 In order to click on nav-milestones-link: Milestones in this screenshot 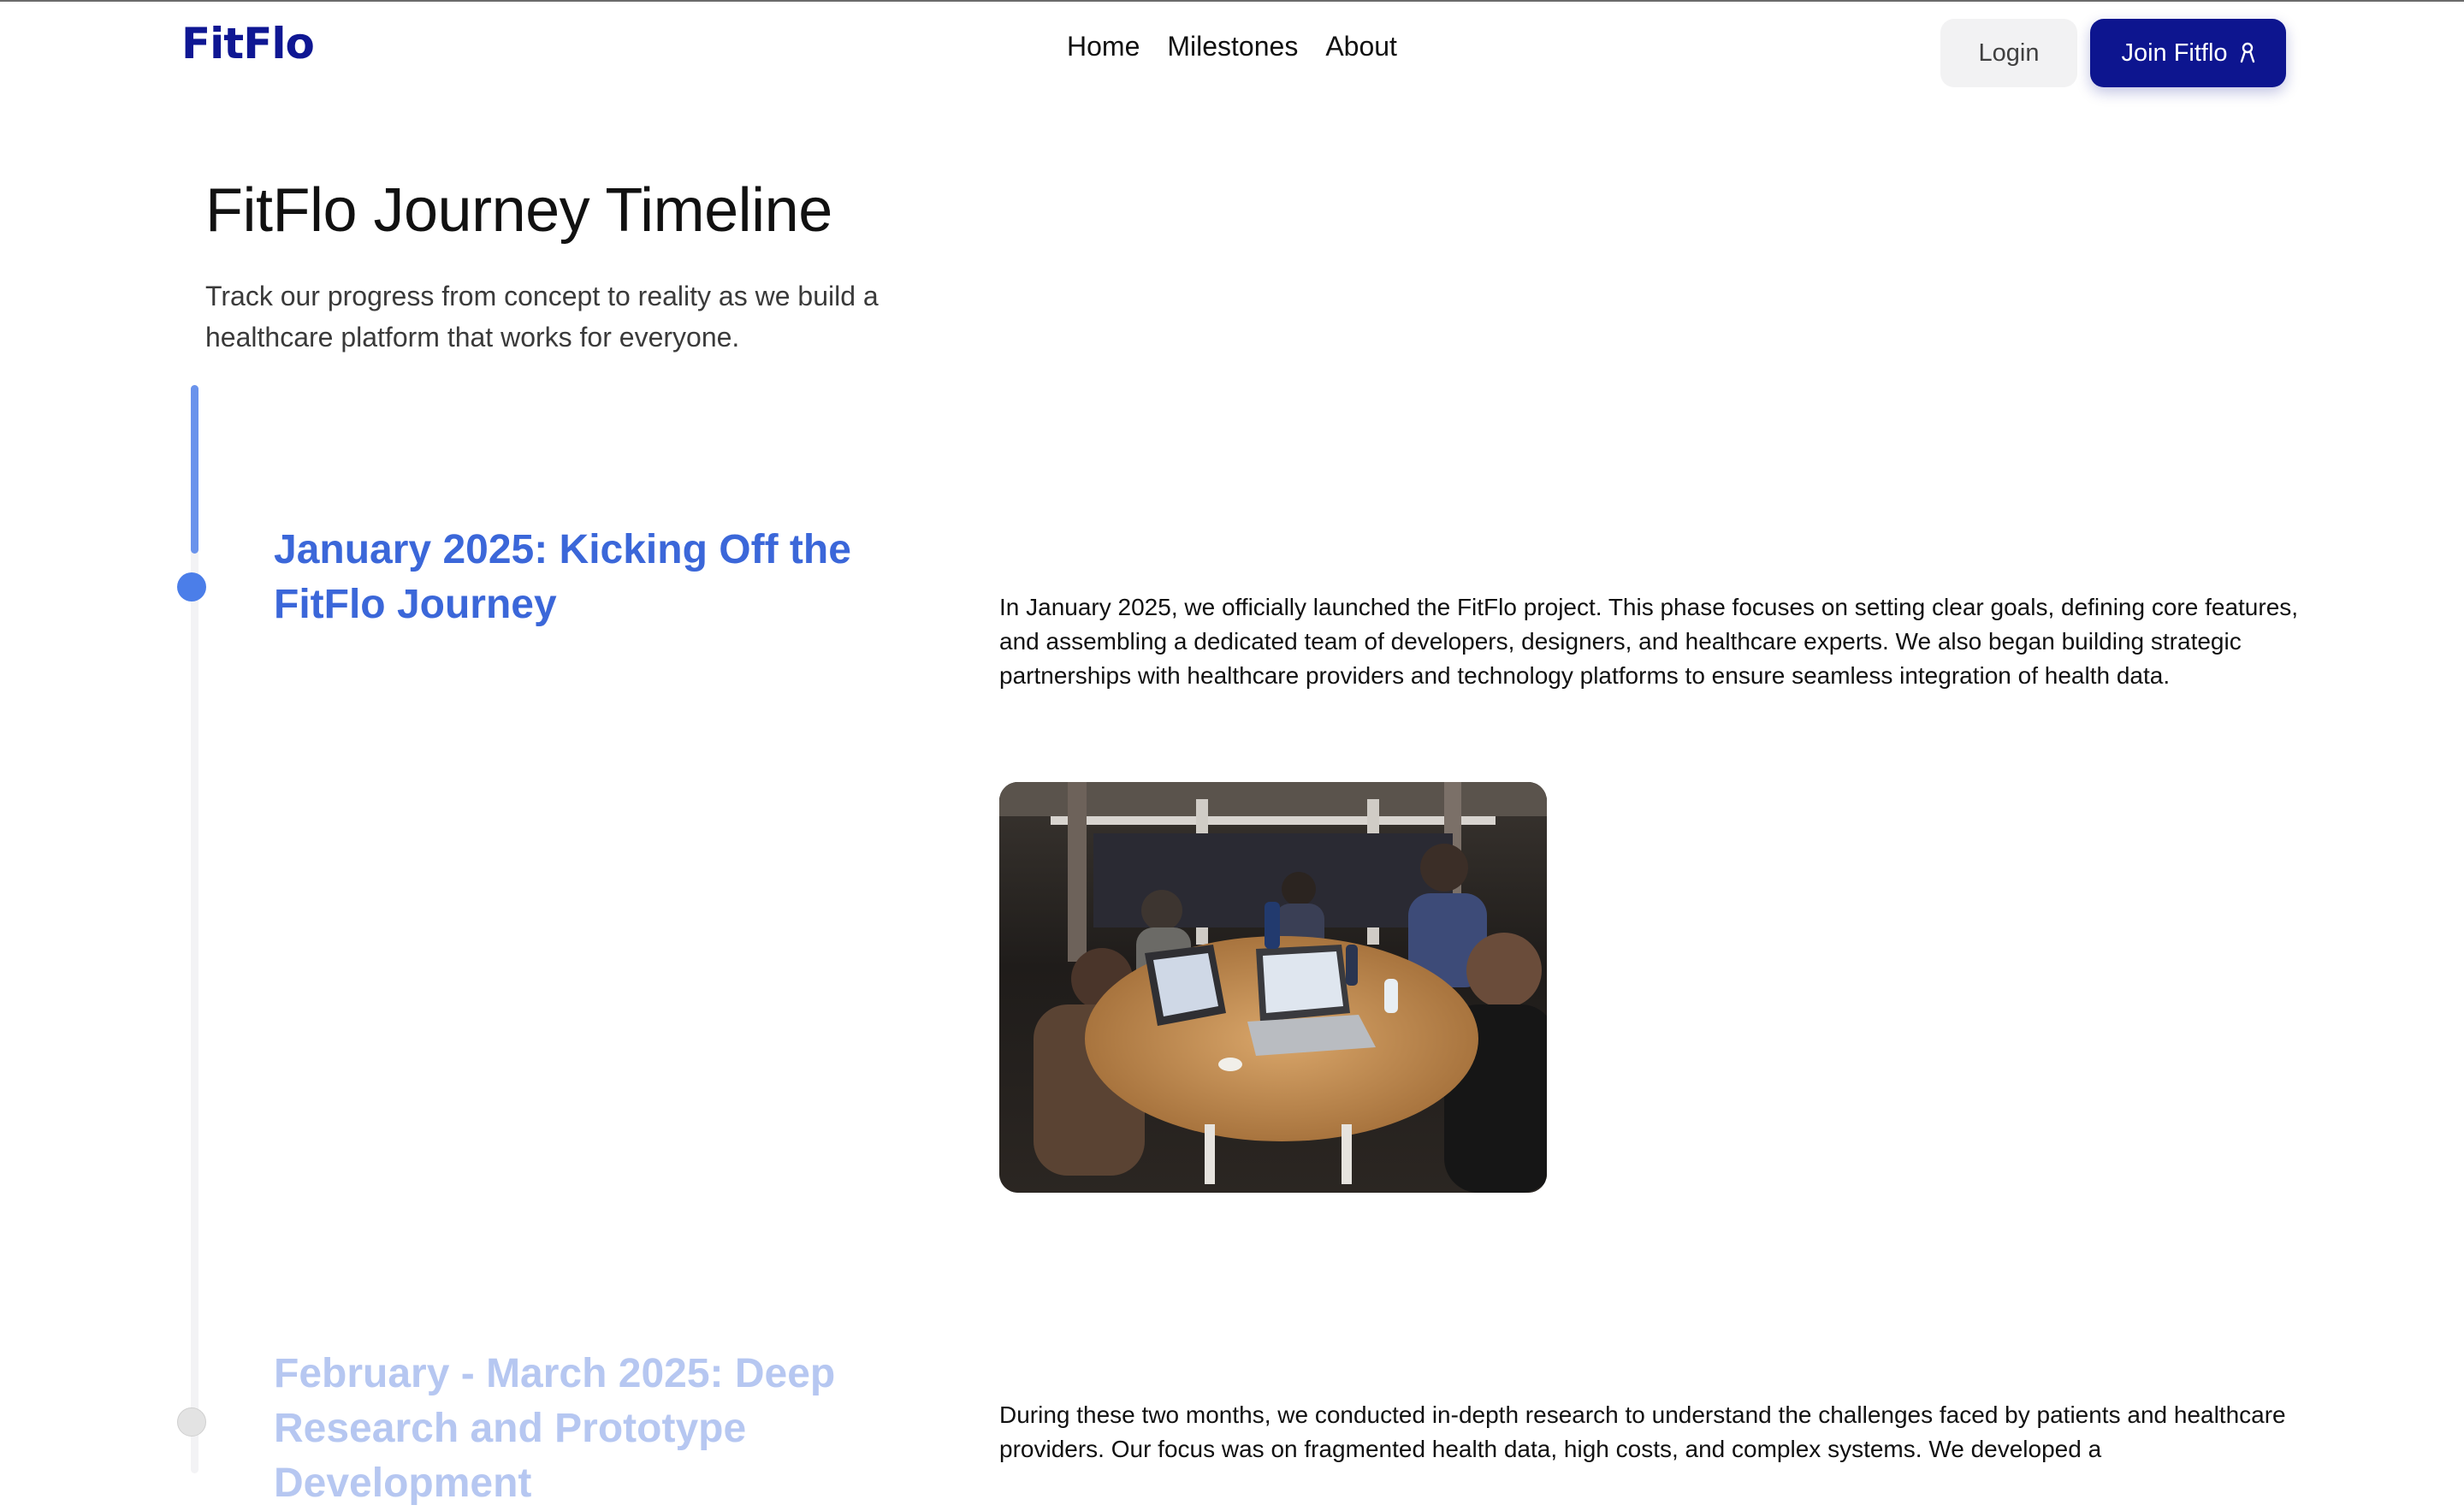, I will do `click(1232, 46)`.